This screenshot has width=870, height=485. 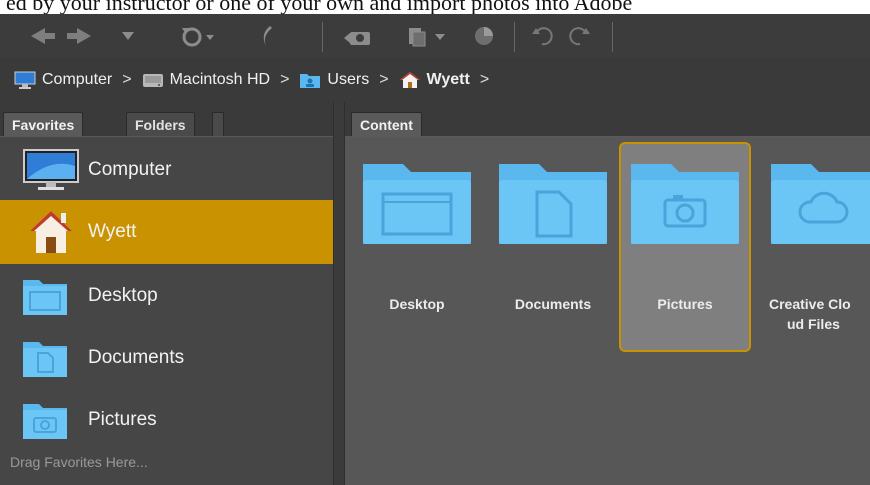 I want to click on favorite-label: Pictures, so click(x=122, y=419).